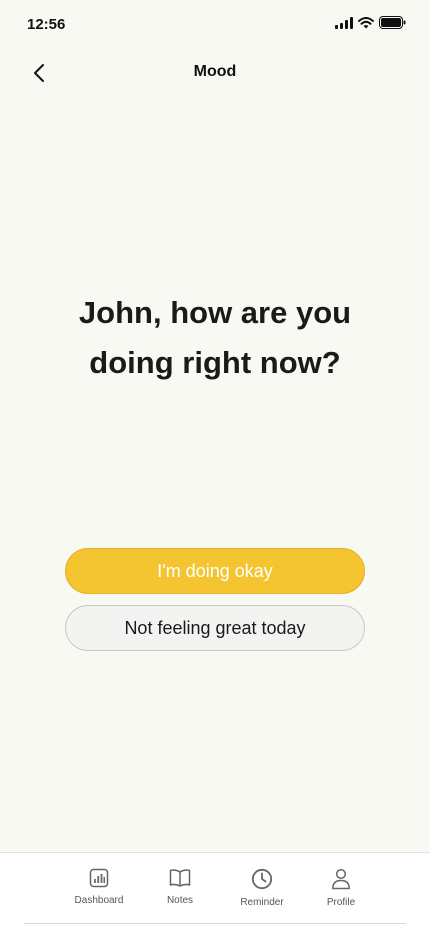  Describe the element at coordinates (99, 900) in the screenshot. I see `tab-label-dashboard: Dashboard` at that location.